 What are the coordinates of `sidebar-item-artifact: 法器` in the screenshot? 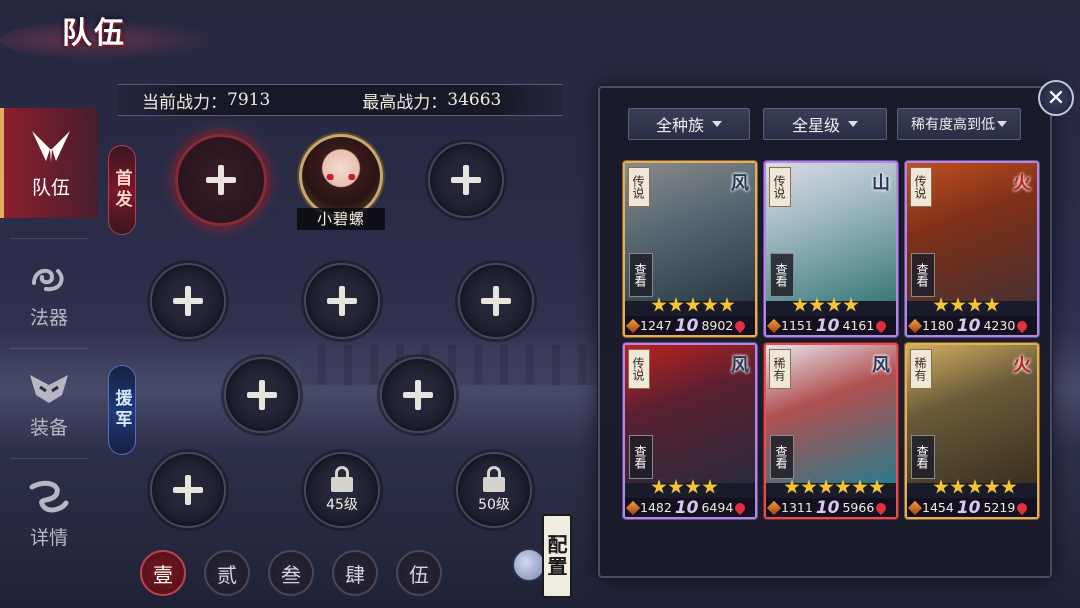 It's located at (49, 293).